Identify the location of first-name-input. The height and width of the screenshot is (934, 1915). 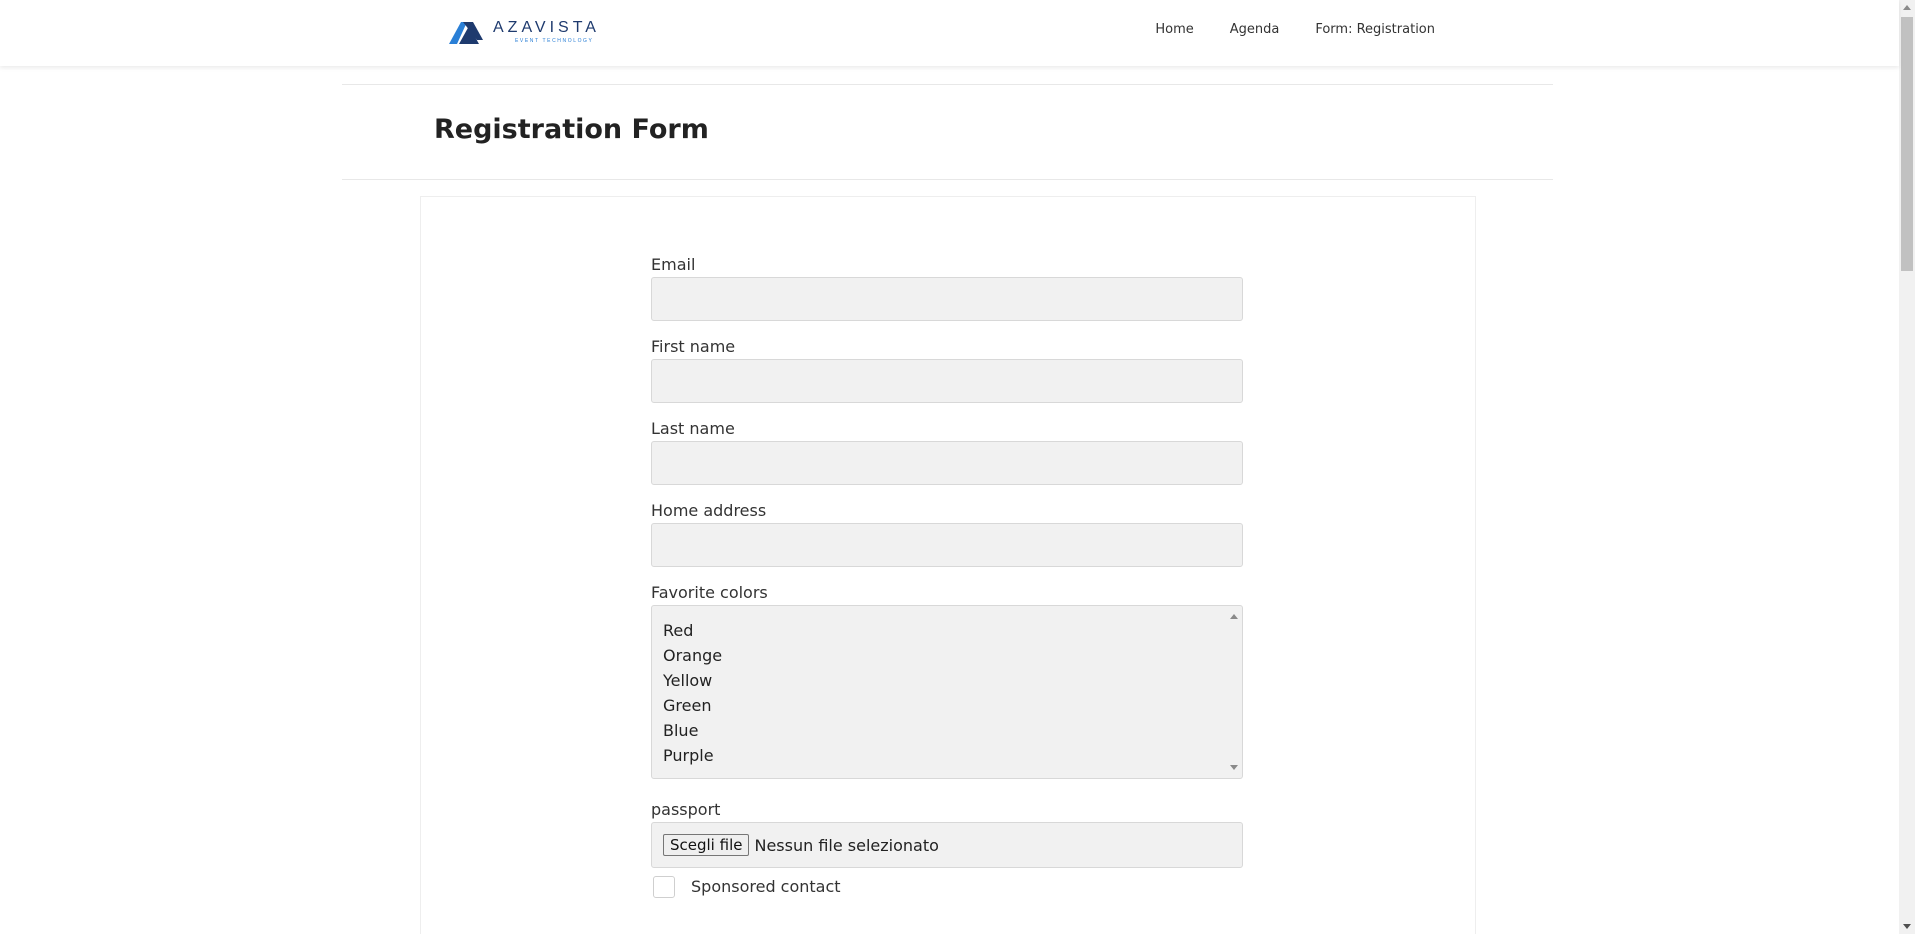
(947, 381).